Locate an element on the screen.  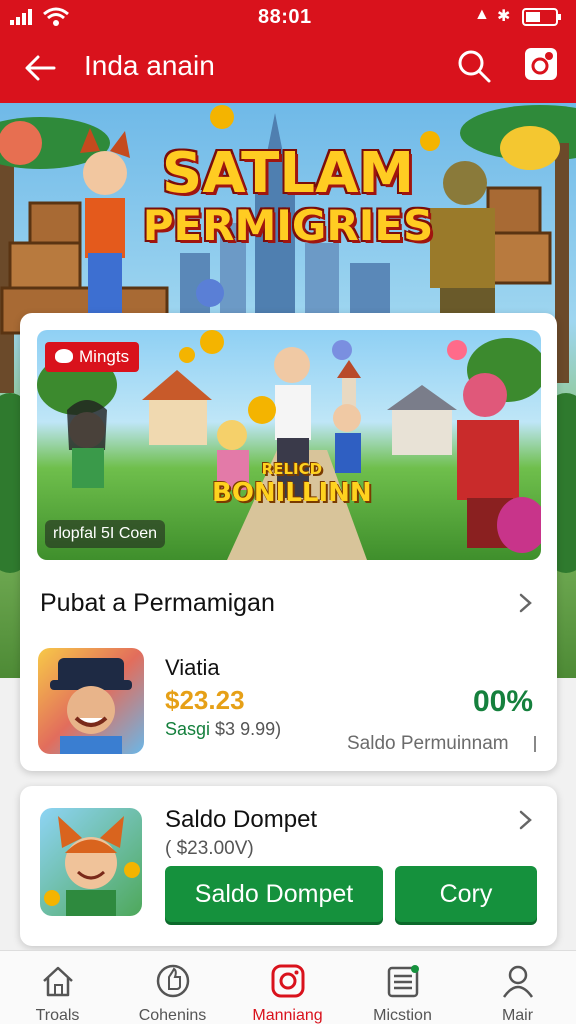
camera-icon is located at coordinates (542, 63).